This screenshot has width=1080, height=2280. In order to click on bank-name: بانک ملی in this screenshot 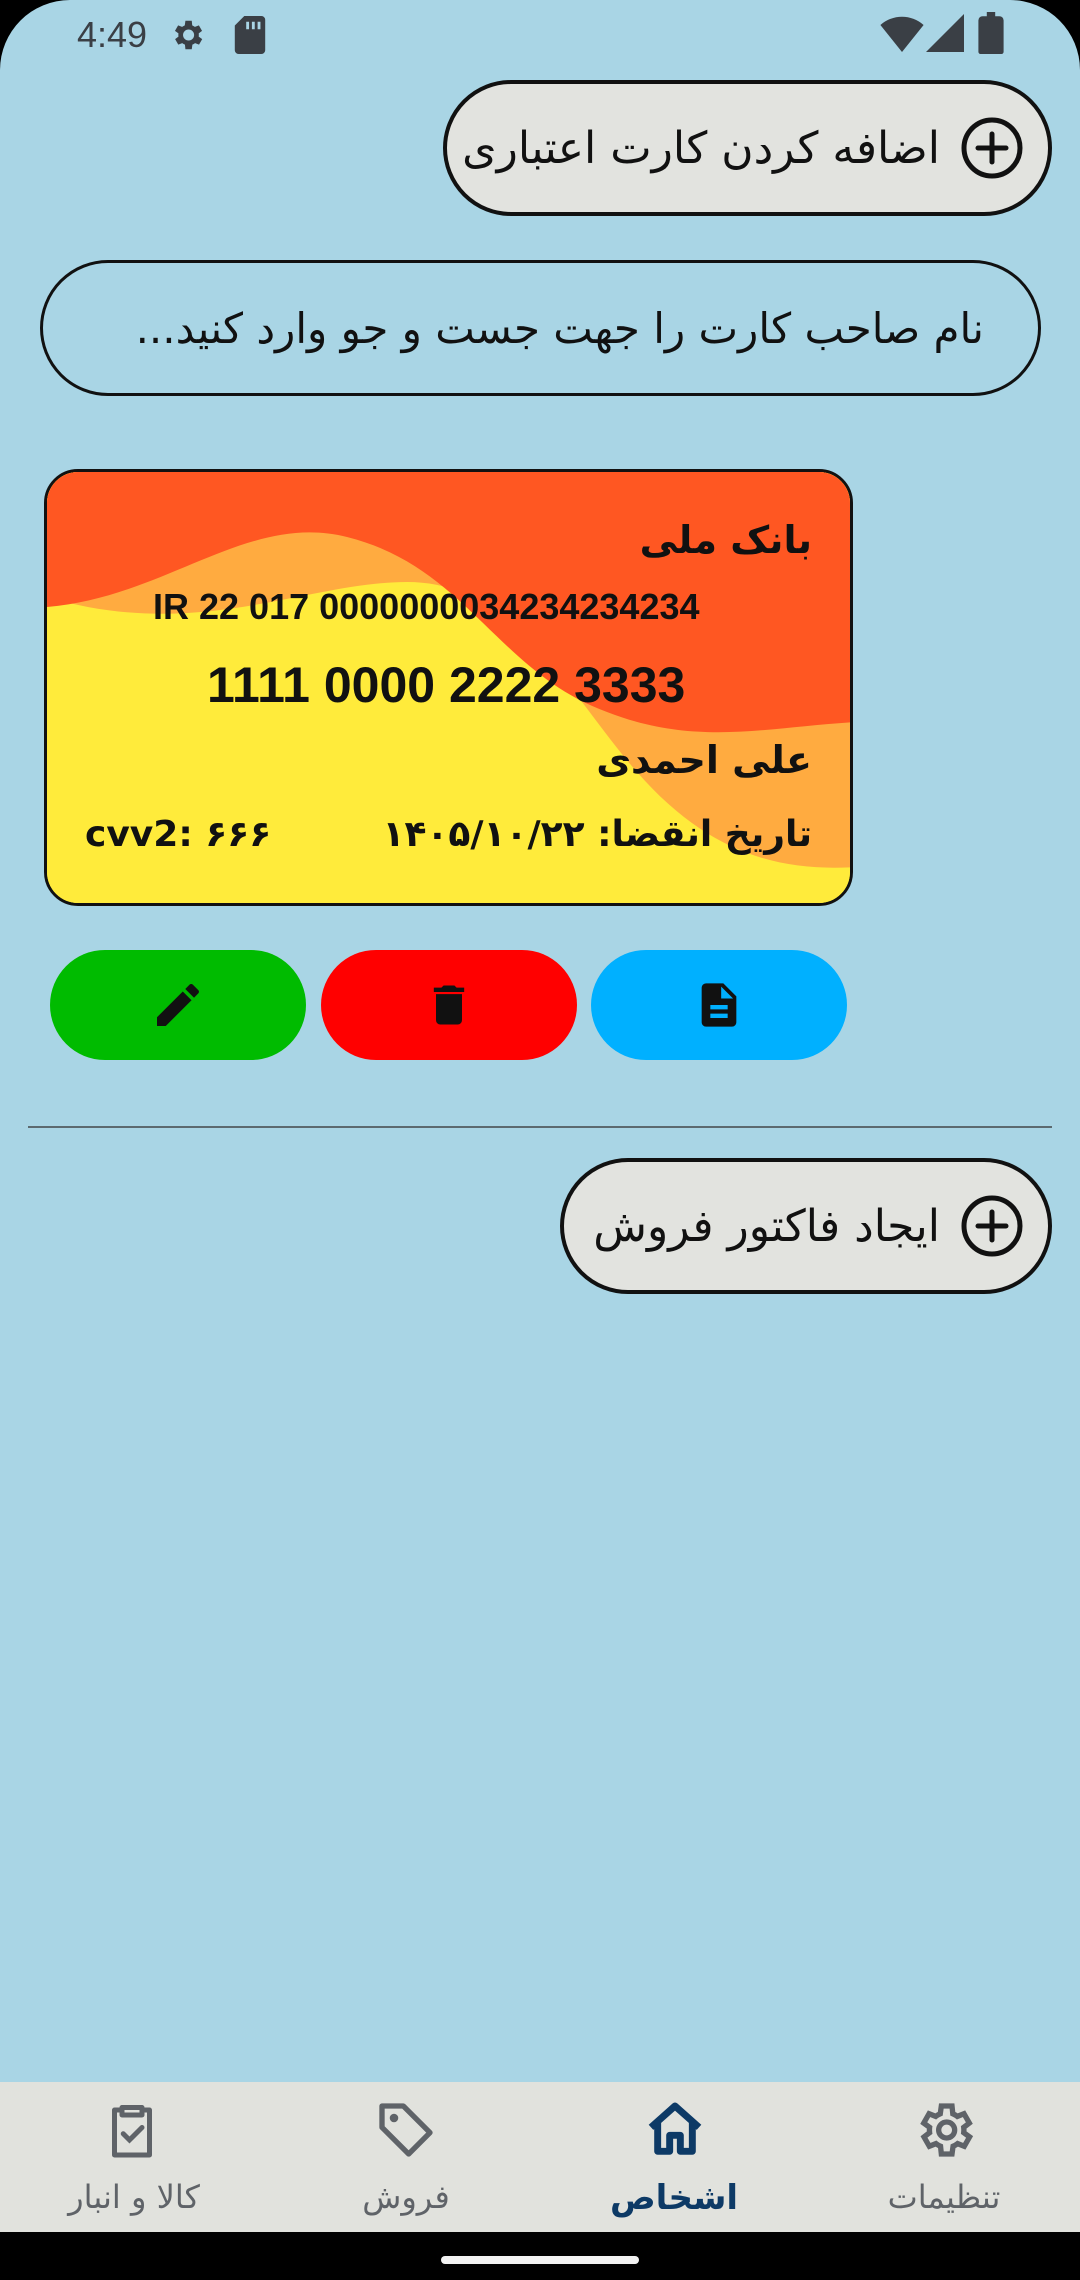, I will do `click(725, 540)`.